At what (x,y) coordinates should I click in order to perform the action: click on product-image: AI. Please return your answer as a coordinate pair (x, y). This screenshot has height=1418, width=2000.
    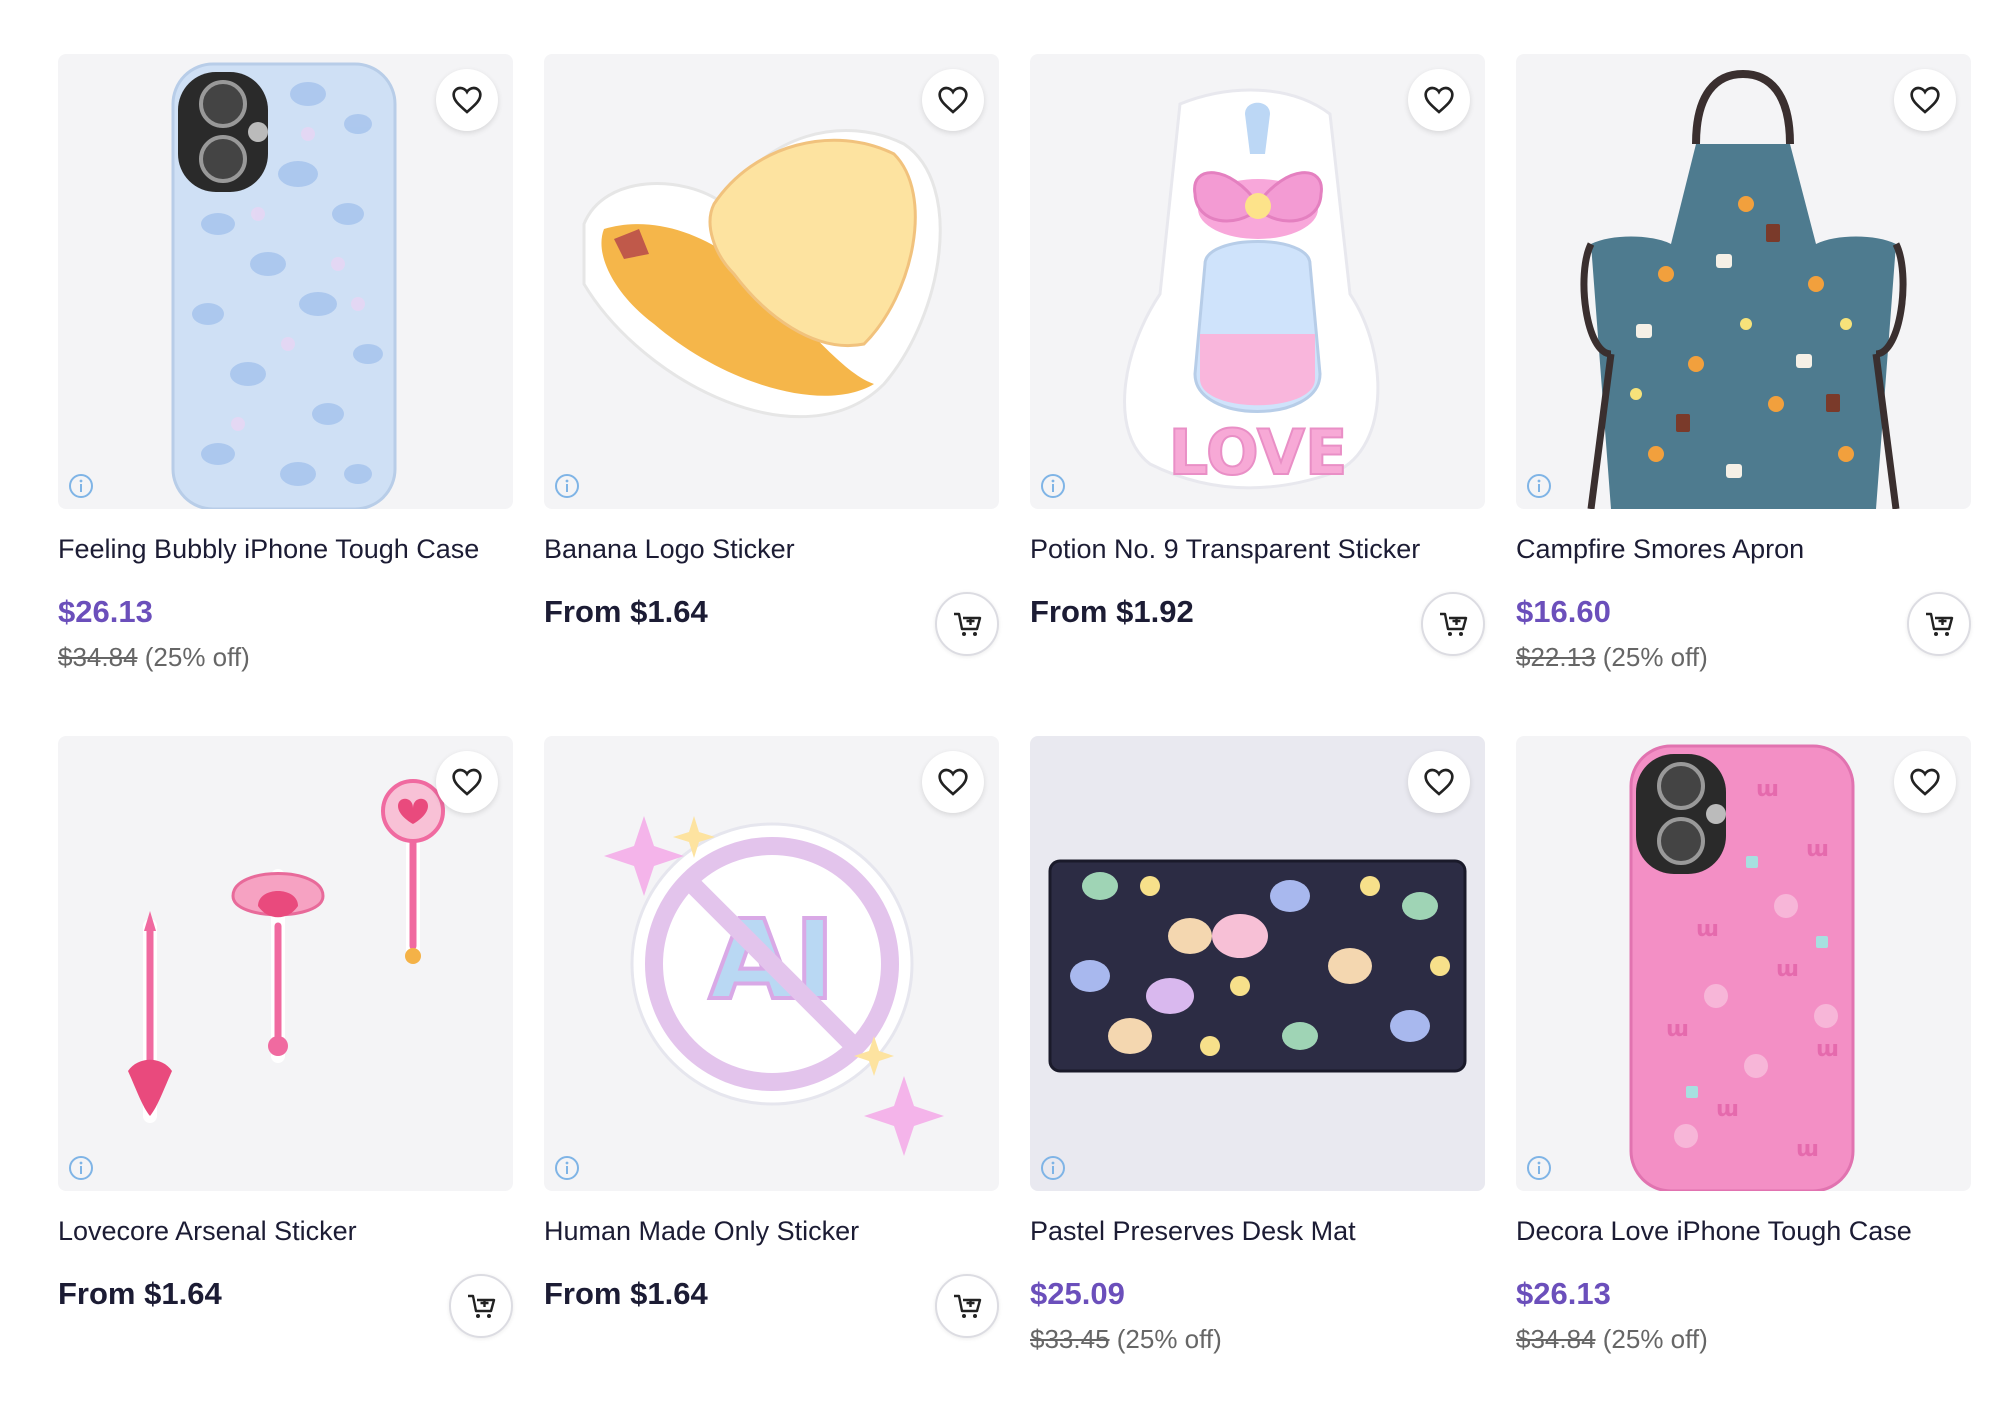
    Looking at the image, I should click on (771, 963).